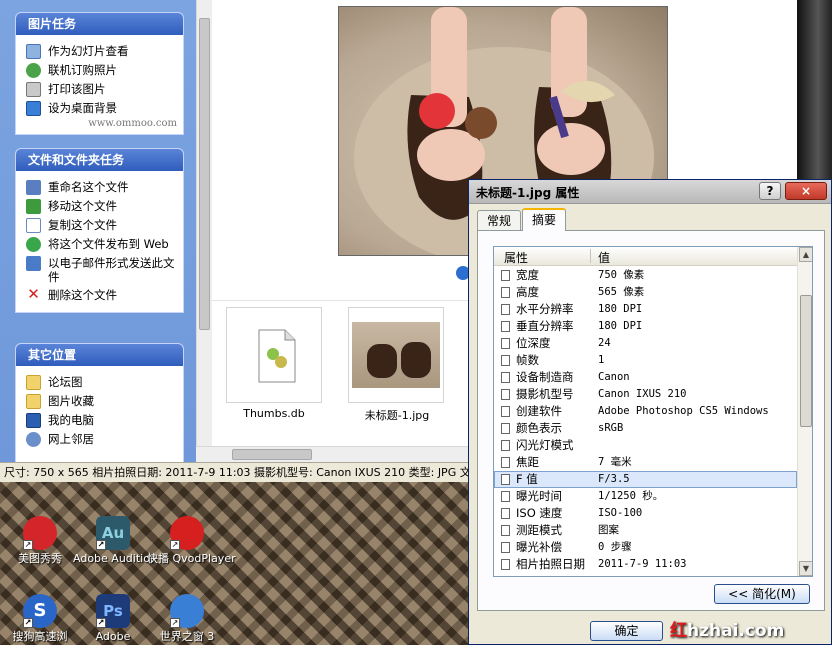  What do you see at coordinates (101, 51) in the screenshot?
I see `task-slideshow: 作为幻灯片查看` at bounding box center [101, 51].